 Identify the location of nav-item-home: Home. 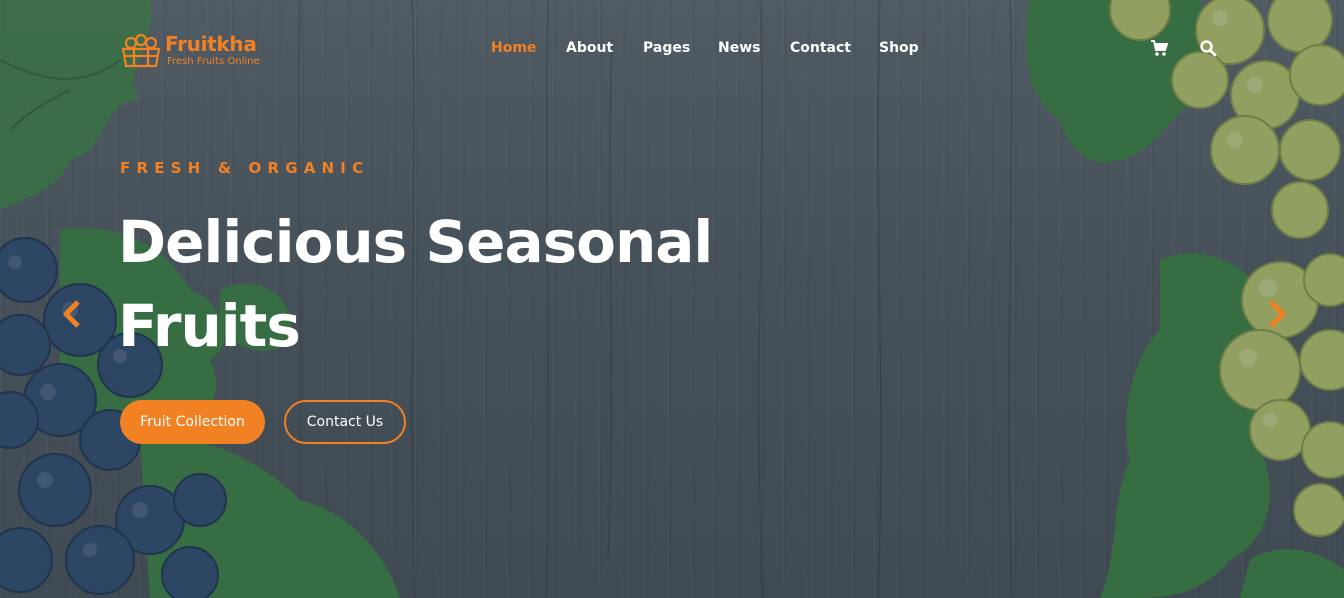
(513, 48).